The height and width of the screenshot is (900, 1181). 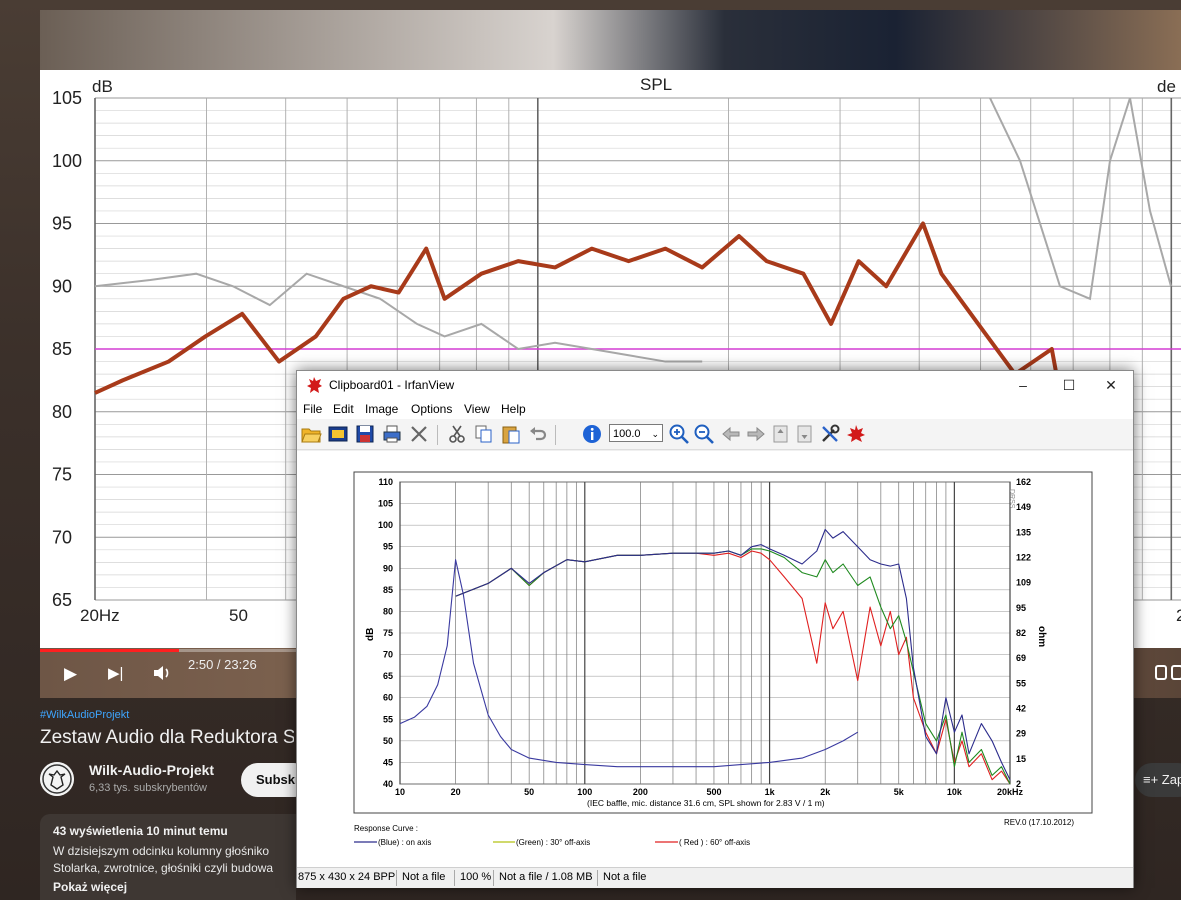 I want to click on watermark: DRSS, so click(x=1011, y=499).